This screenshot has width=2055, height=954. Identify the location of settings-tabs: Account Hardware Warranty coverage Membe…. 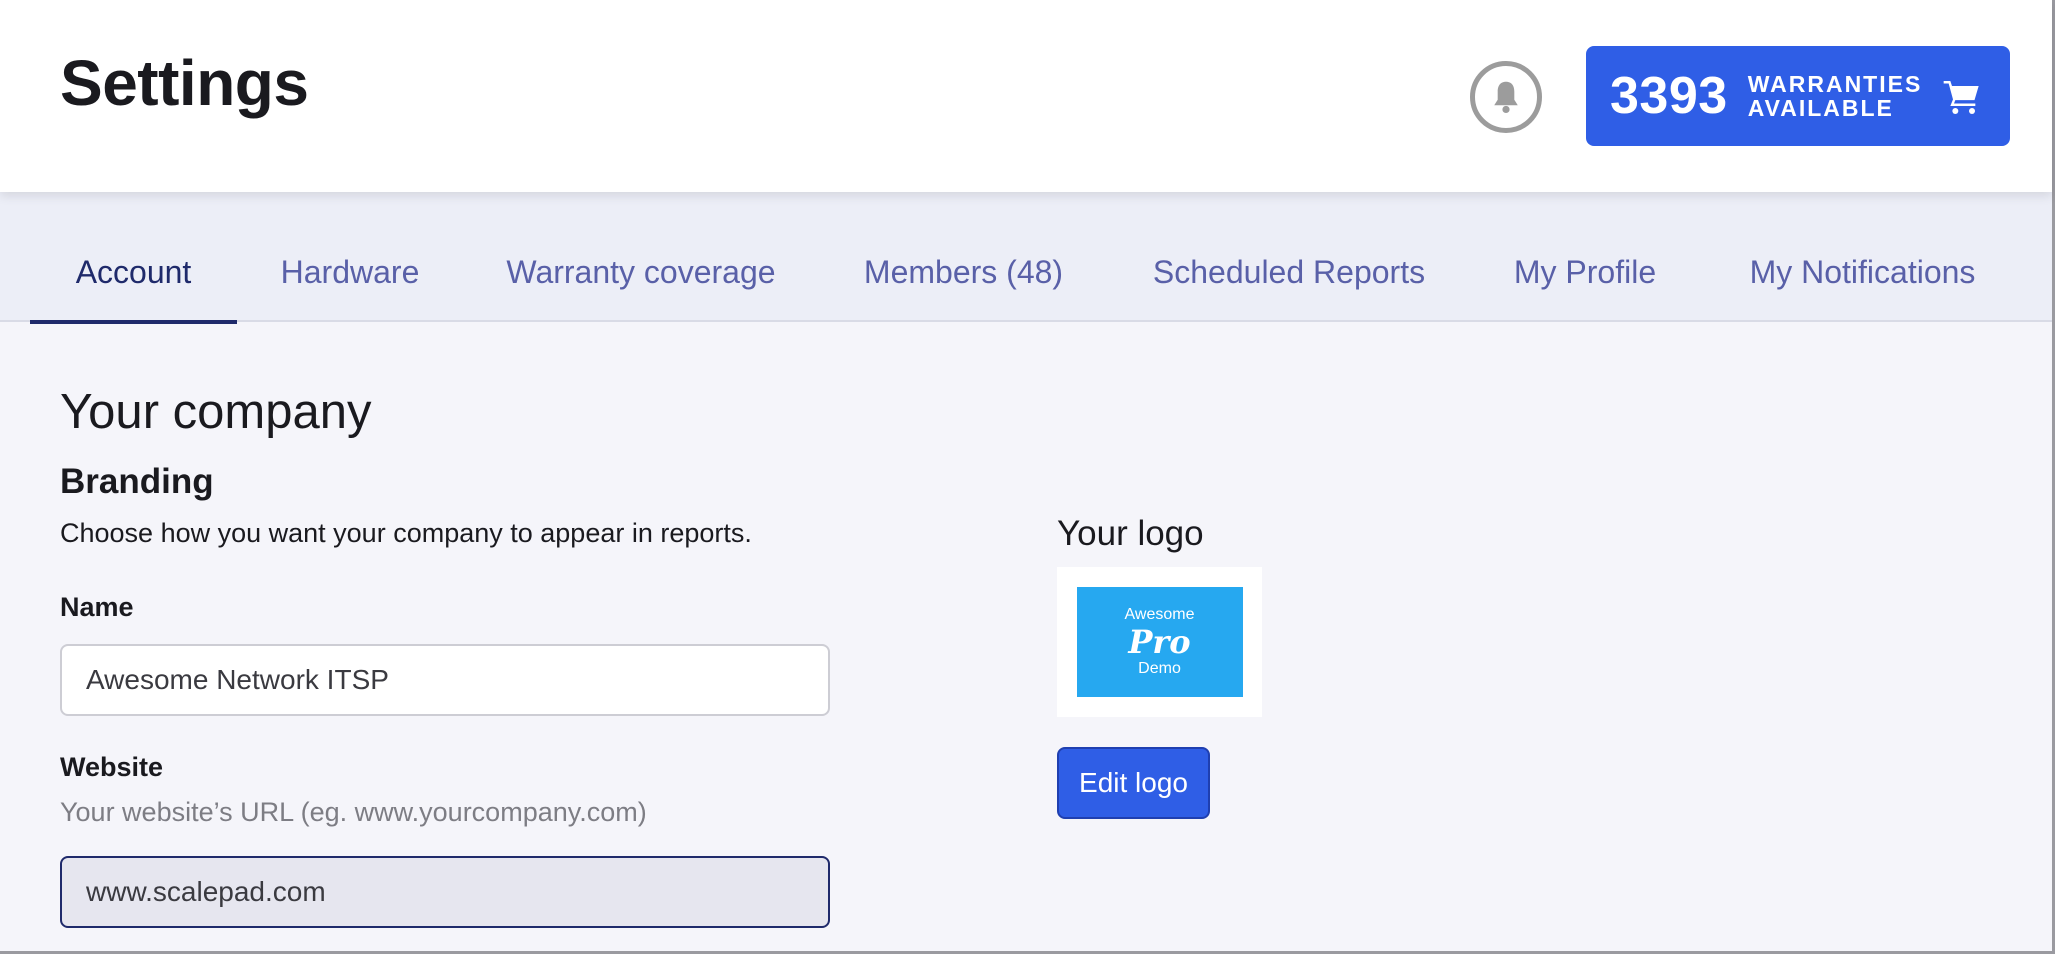
(1026, 258).